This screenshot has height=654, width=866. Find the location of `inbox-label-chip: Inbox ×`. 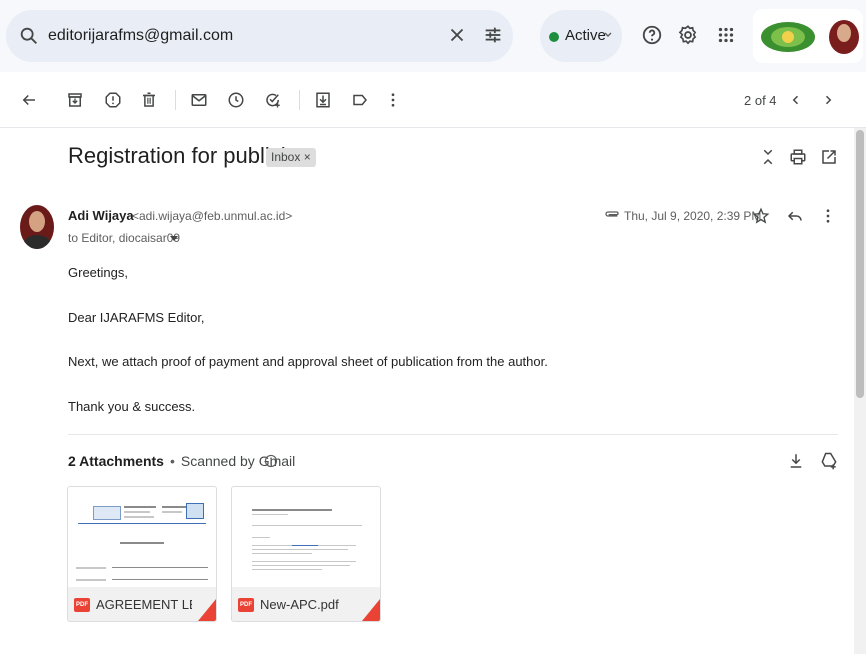

inbox-label-chip: Inbox × is located at coordinates (291, 157).